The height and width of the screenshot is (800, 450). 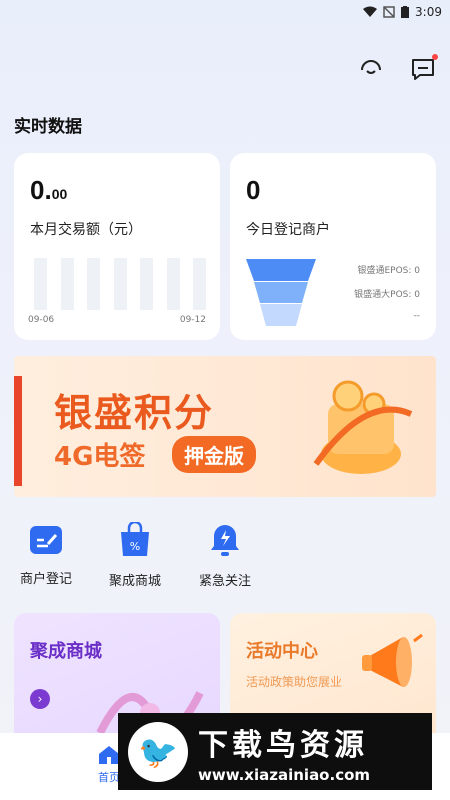 I want to click on coin-cup-illustration, so click(x=363, y=427).